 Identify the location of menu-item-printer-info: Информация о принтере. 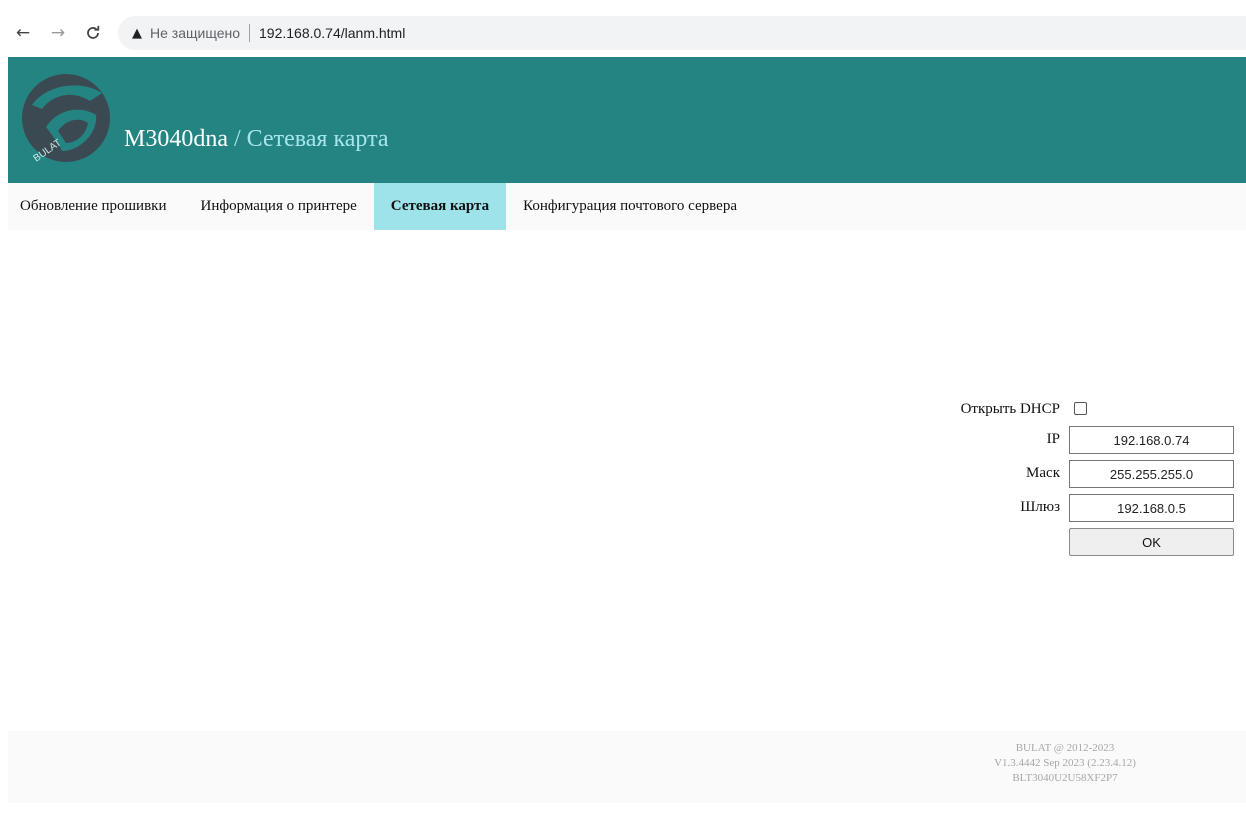
(278, 206).